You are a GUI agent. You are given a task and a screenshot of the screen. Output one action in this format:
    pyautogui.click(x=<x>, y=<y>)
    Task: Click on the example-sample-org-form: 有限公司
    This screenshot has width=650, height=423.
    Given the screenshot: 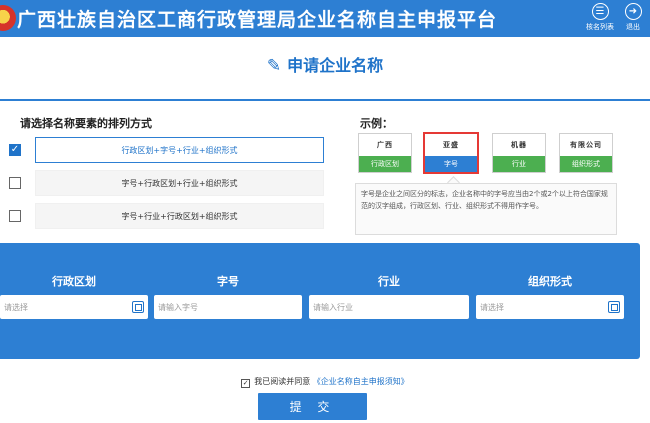 What is the action you would take?
    pyautogui.click(x=586, y=145)
    